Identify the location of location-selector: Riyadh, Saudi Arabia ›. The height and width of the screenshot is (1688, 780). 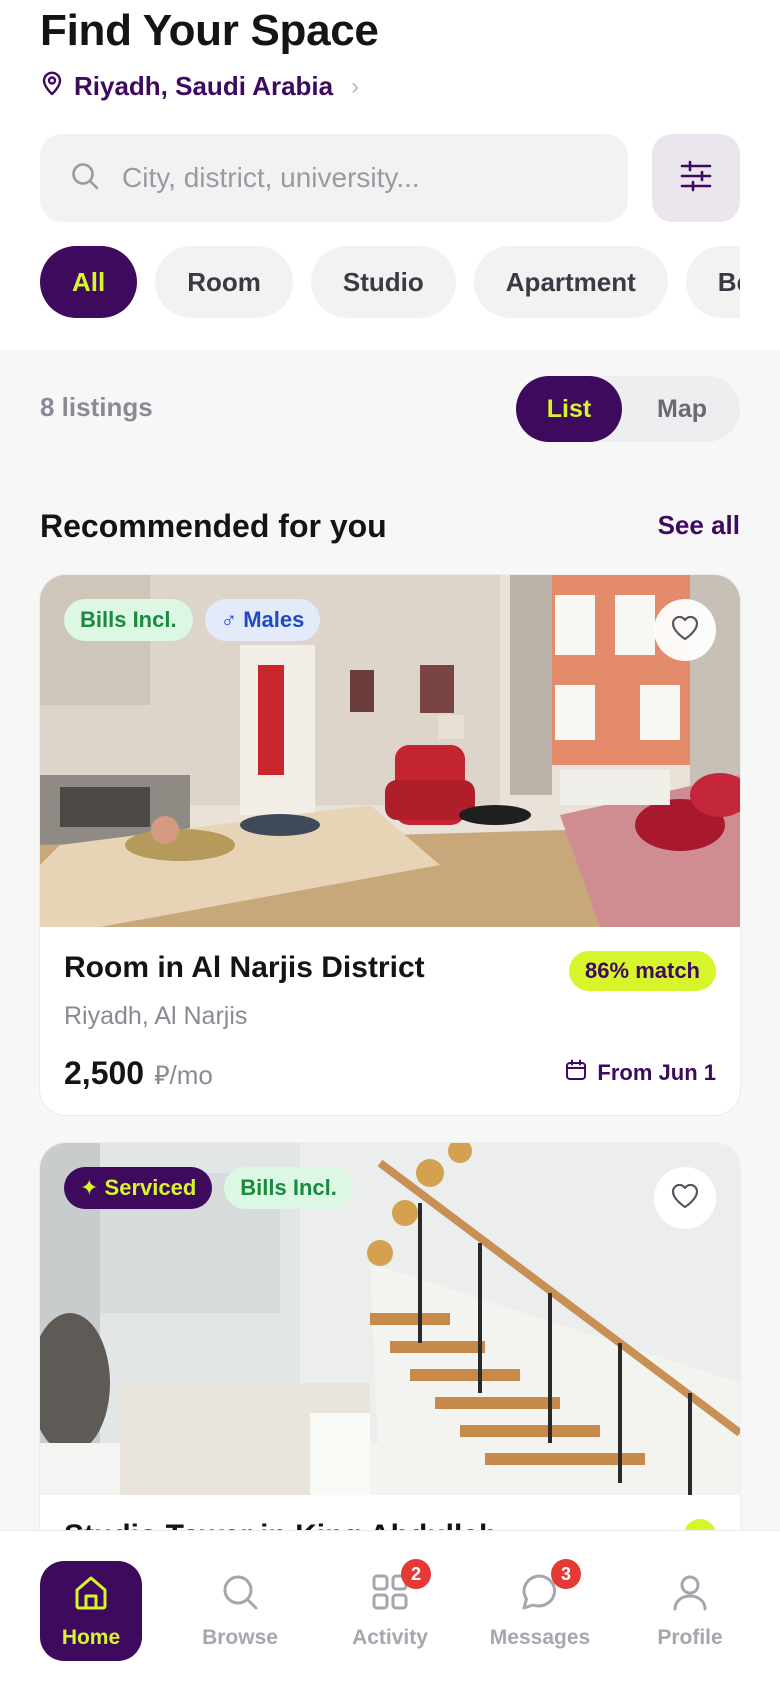
(199, 86).